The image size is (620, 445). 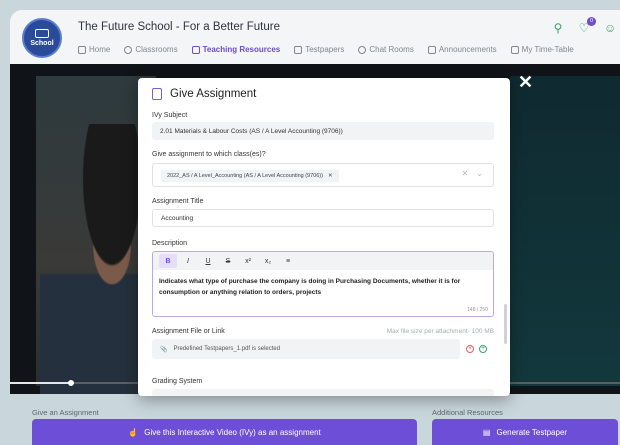 I want to click on superscript-button: x², so click(x=248, y=261).